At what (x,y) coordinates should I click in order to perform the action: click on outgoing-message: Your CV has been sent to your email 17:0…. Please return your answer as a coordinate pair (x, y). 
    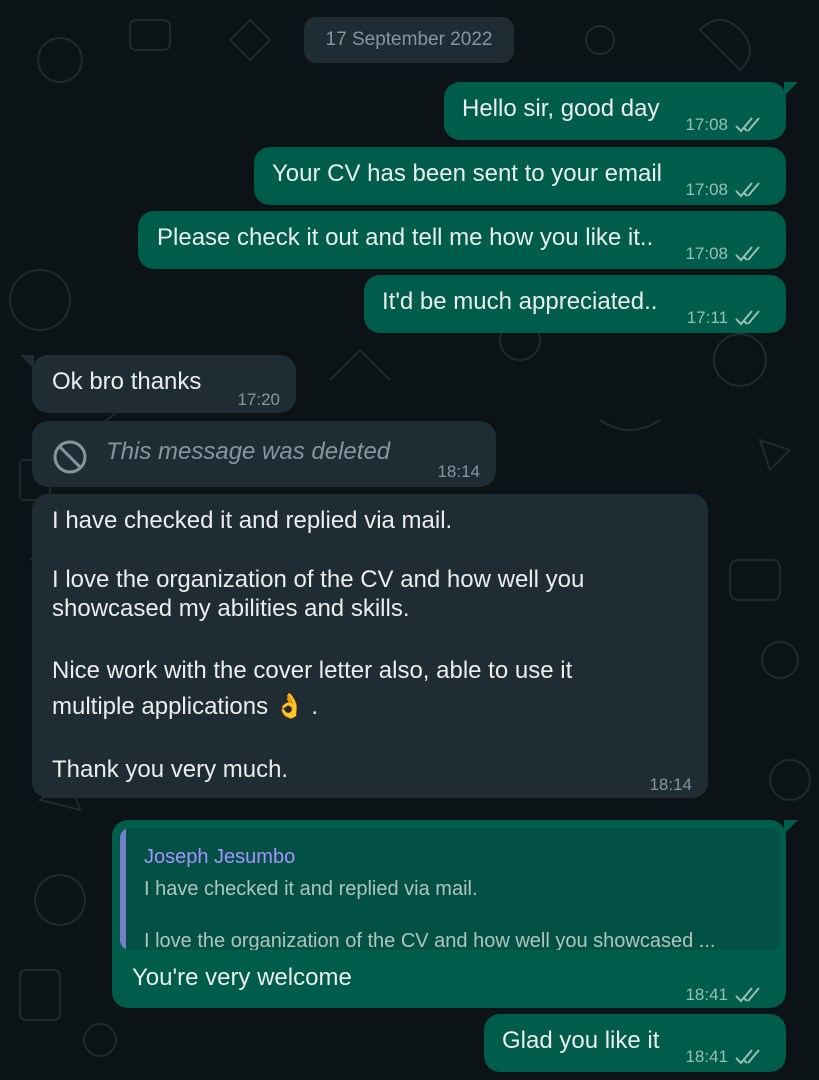
    Looking at the image, I should click on (520, 176).